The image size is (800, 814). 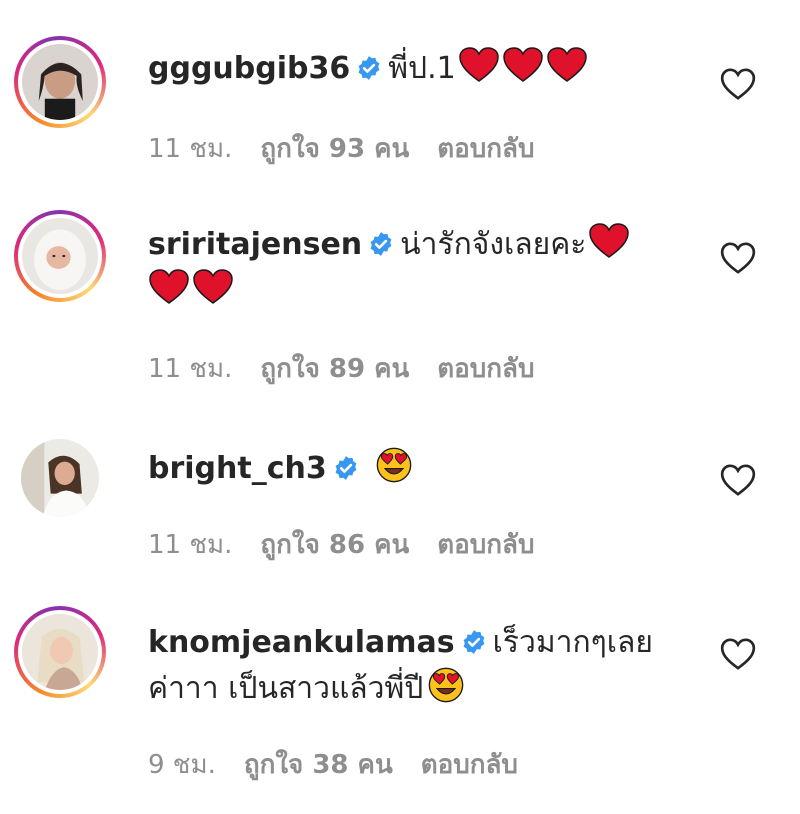 What do you see at coordinates (249, 68) in the screenshot?
I see `username-link: gggubgib36` at bounding box center [249, 68].